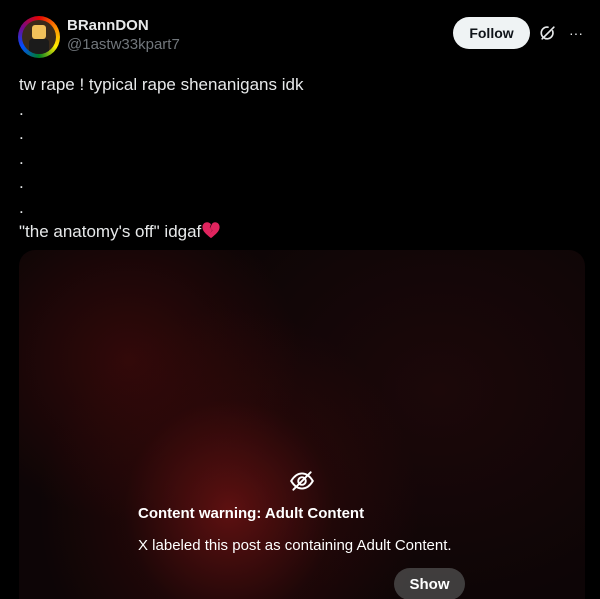 Image resolution: width=600 pixels, height=599 pixels. I want to click on follow-button: Follow, so click(491, 33).